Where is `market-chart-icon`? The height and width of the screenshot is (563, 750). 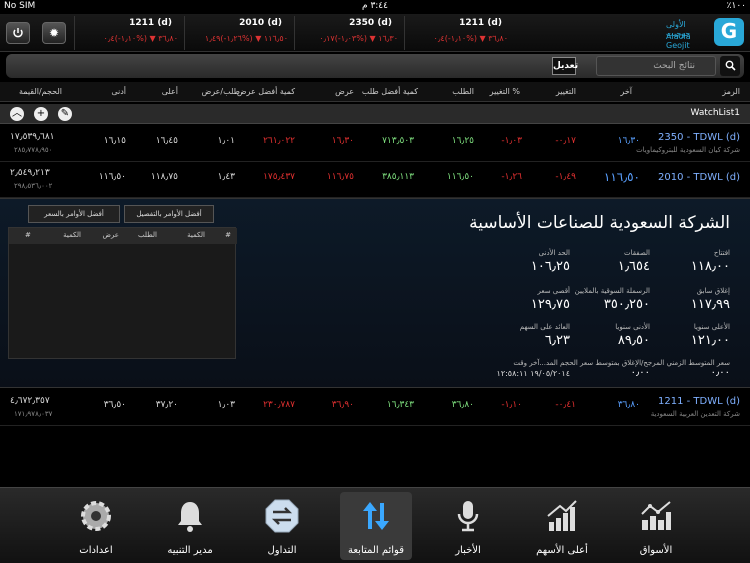 market-chart-icon is located at coordinates (656, 515).